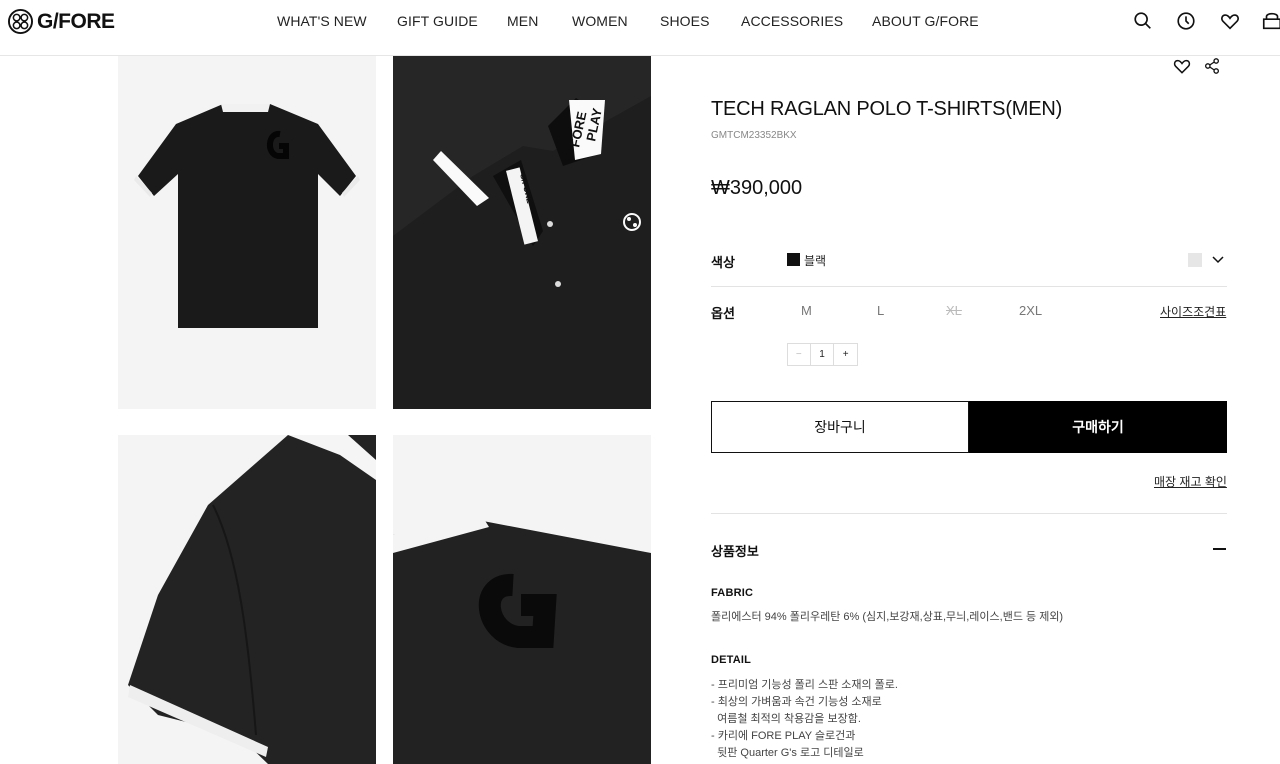 The width and height of the screenshot is (1280, 764). What do you see at coordinates (757, 188) in the screenshot?
I see `product-price: ₩390,000` at bounding box center [757, 188].